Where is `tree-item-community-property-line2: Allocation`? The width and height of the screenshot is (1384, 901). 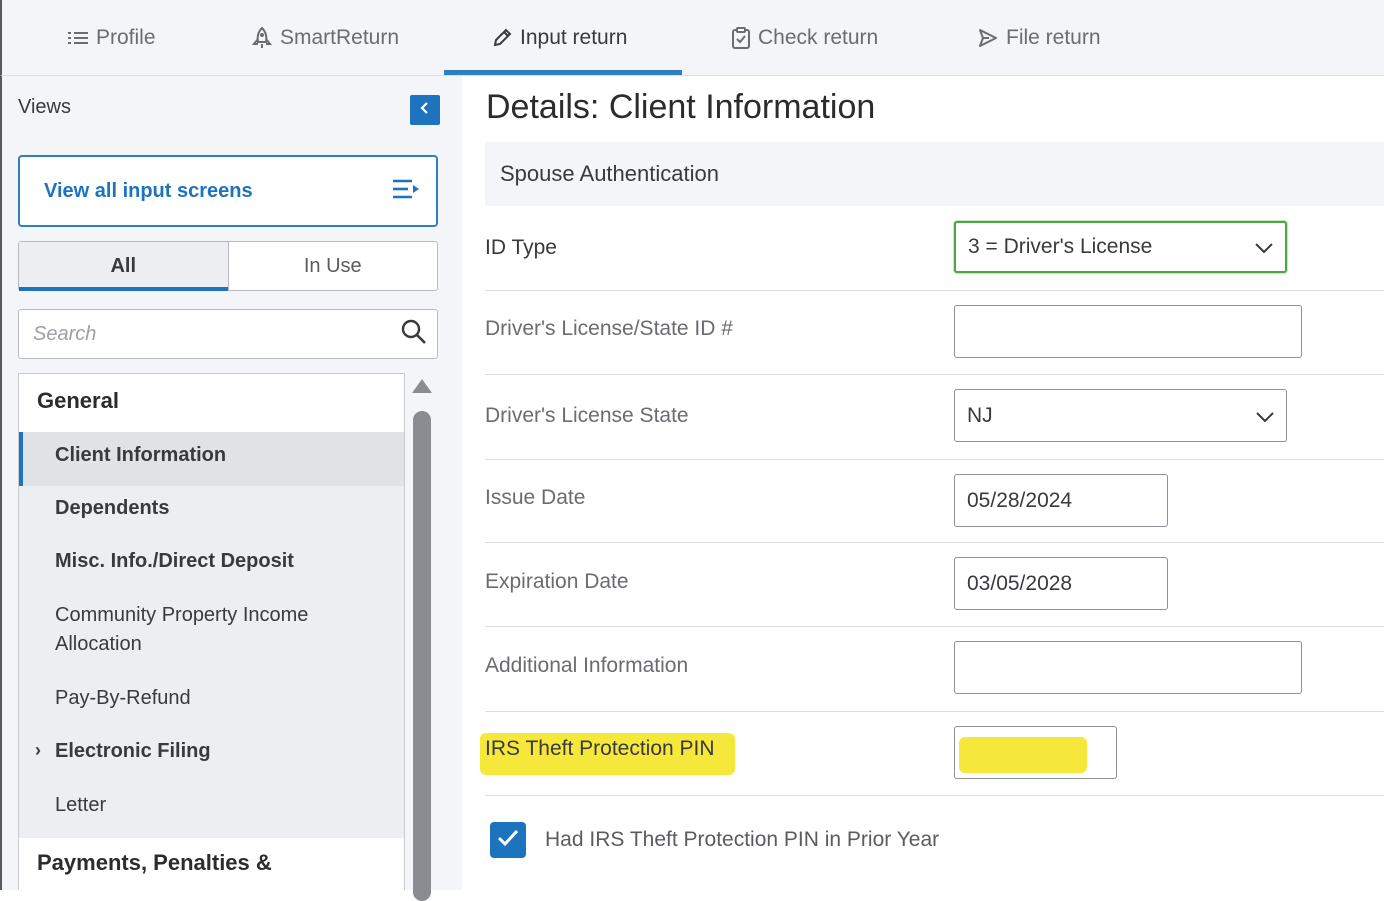 tree-item-community-property-line2: Allocation is located at coordinates (98, 644).